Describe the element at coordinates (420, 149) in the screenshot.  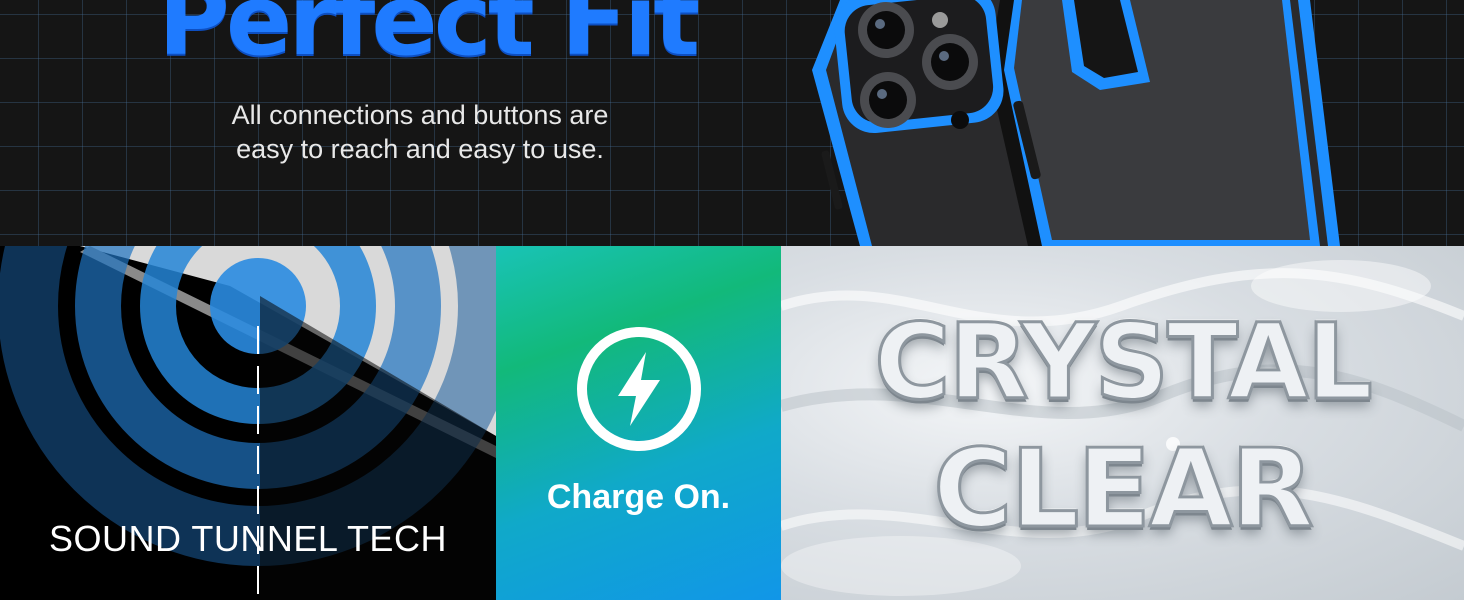
I see `description-line-2: easy to reach and easy to use.` at that location.